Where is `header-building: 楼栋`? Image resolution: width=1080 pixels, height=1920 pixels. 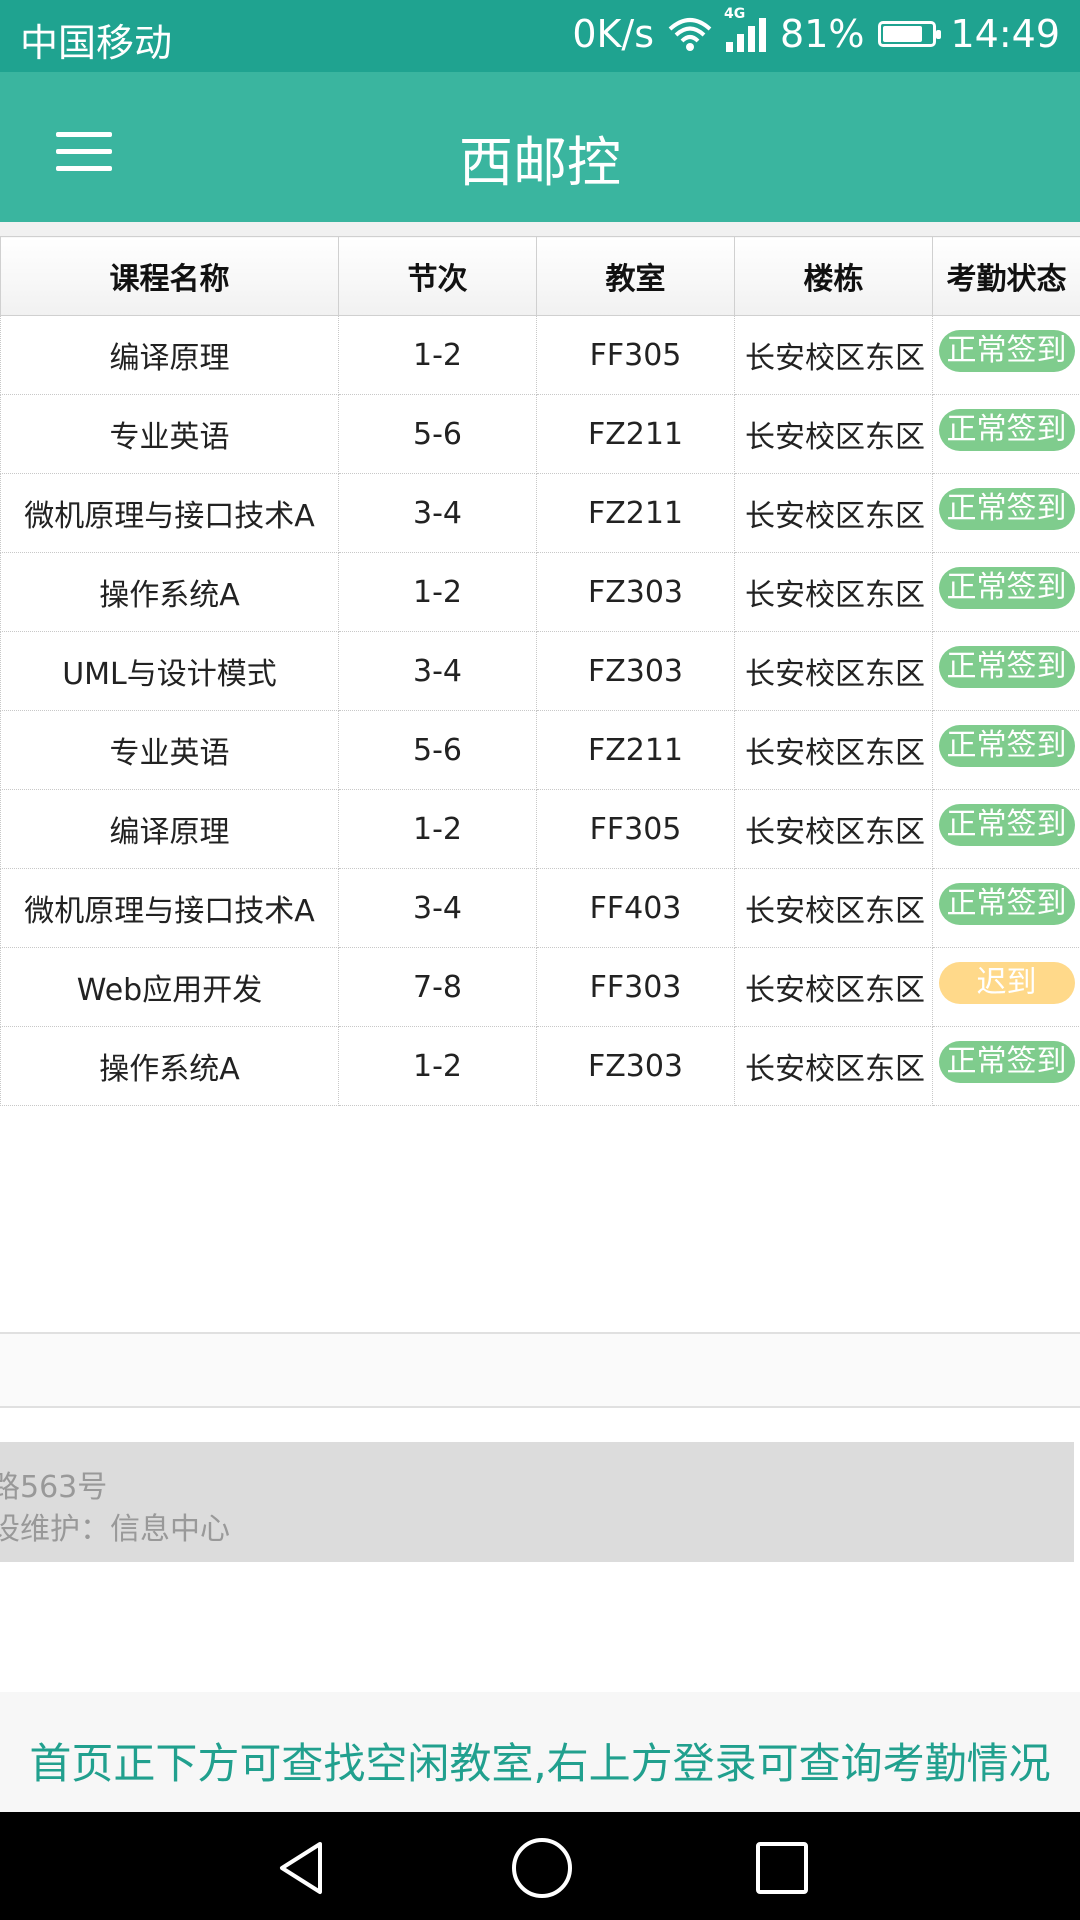 header-building: 楼栋 is located at coordinates (833, 276).